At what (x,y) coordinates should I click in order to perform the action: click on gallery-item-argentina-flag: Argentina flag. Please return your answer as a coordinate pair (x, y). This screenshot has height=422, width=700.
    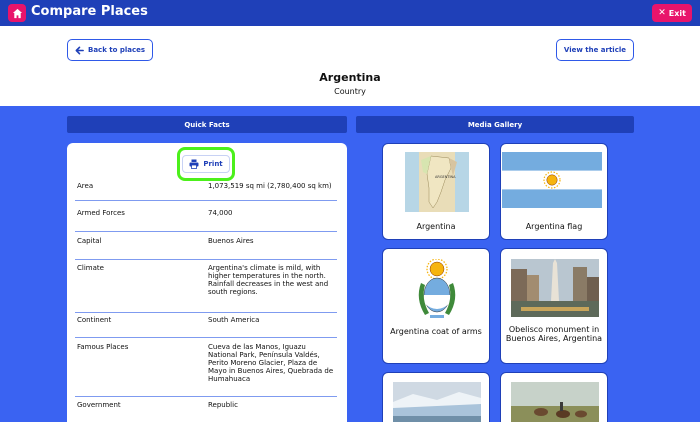
    Looking at the image, I should click on (554, 191).